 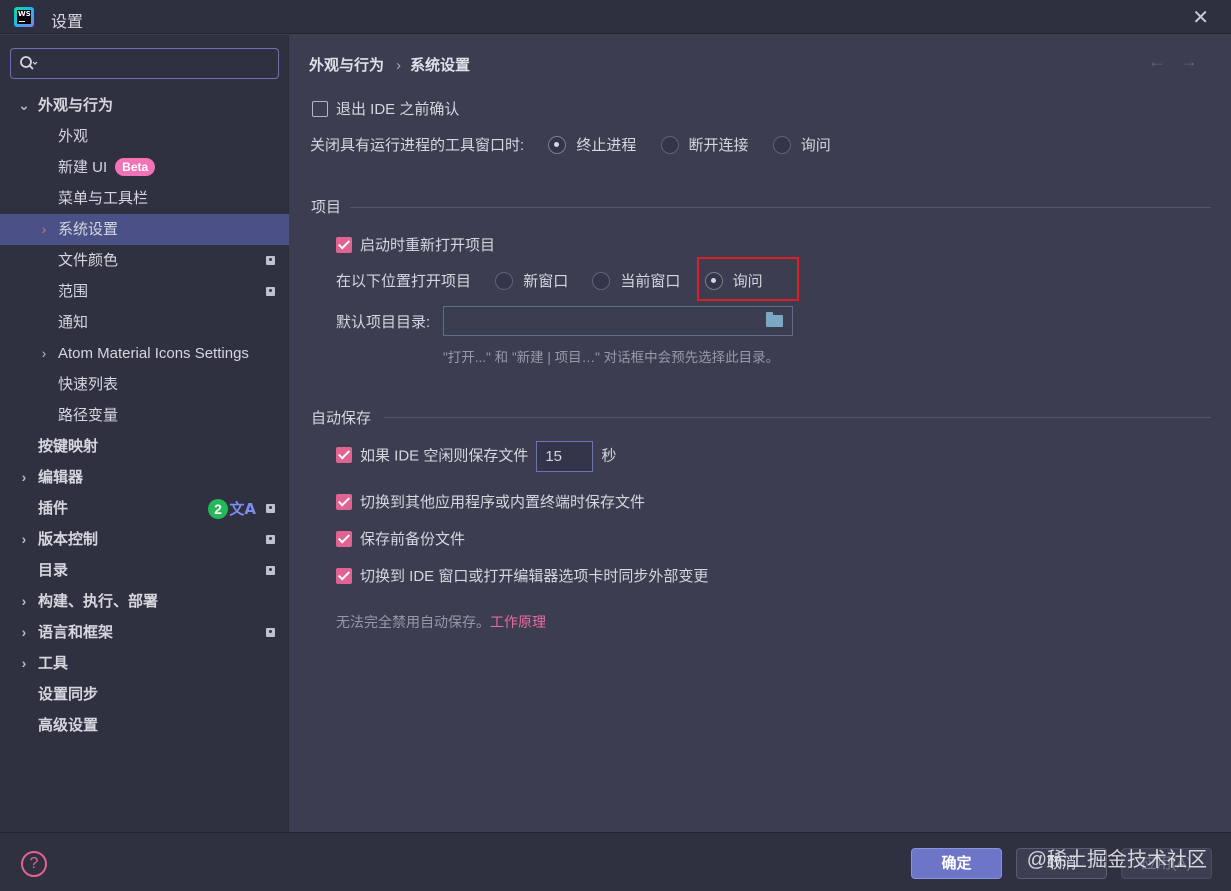 I want to click on watermark-text: @稀土掘金技术社区, so click(x=1116, y=860).